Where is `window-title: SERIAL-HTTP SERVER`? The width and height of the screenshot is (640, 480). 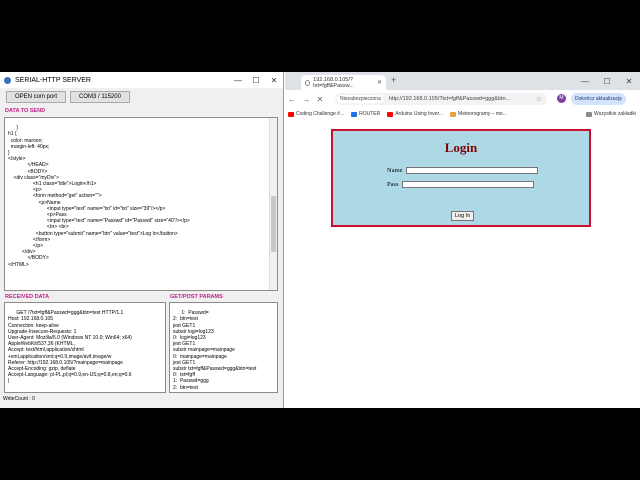
window-title: SERIAL-HTTP SERVER is located at coordinates (53, 80).